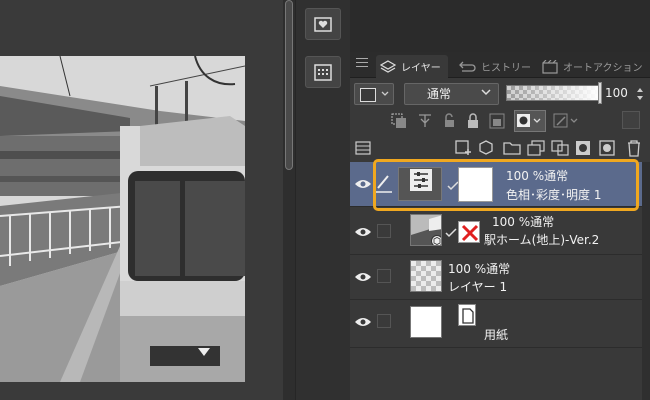  I want to click on layer-name: 用紙, so click(496, 335).